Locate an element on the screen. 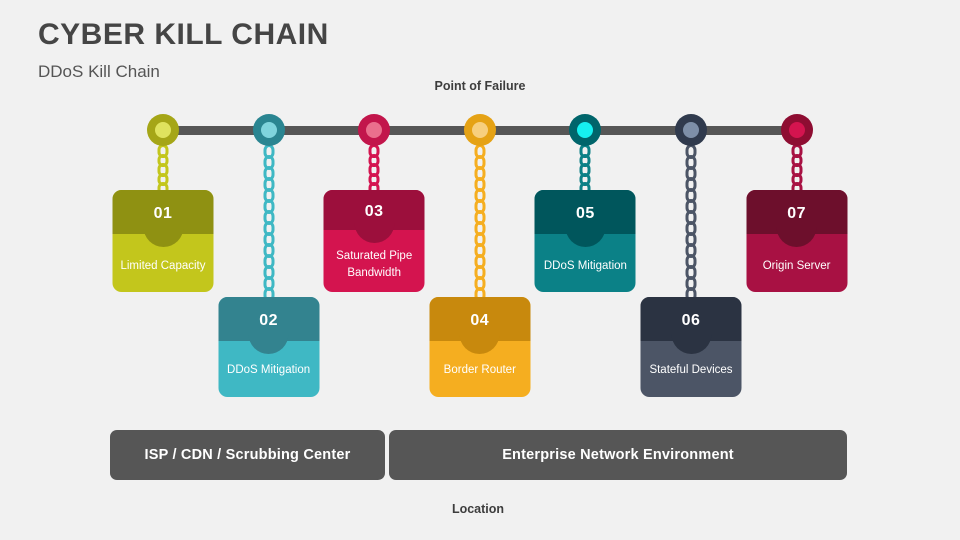  step-card-number-band: 02 is located at coordinates (269, 325).